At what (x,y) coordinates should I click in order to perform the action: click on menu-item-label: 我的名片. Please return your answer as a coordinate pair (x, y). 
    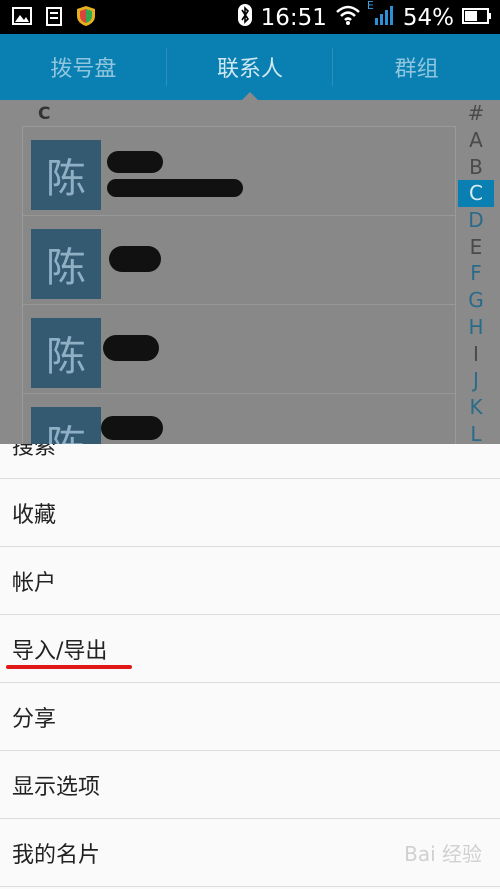
    Looking at the image, I should click on (56, 855).